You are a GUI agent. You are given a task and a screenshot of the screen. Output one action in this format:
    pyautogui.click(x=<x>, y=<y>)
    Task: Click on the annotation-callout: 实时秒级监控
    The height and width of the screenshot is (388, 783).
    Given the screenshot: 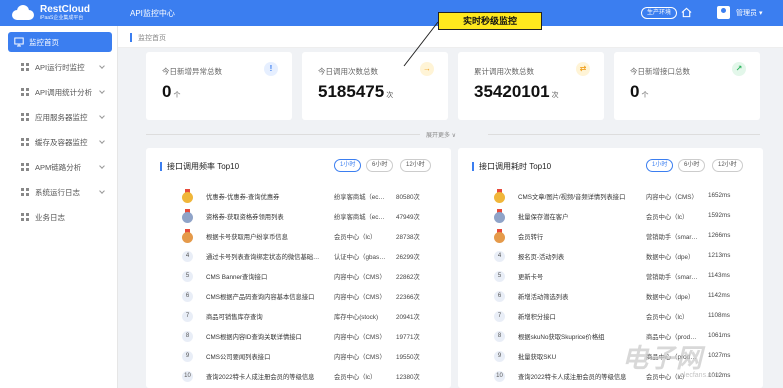 What is the action you would take?
    pyautogui.click(x=490, y=21)
    